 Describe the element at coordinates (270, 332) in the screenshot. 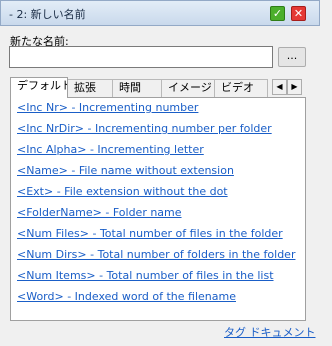

I see `tag-documentation-link: タグ ドキュメント` at that location.